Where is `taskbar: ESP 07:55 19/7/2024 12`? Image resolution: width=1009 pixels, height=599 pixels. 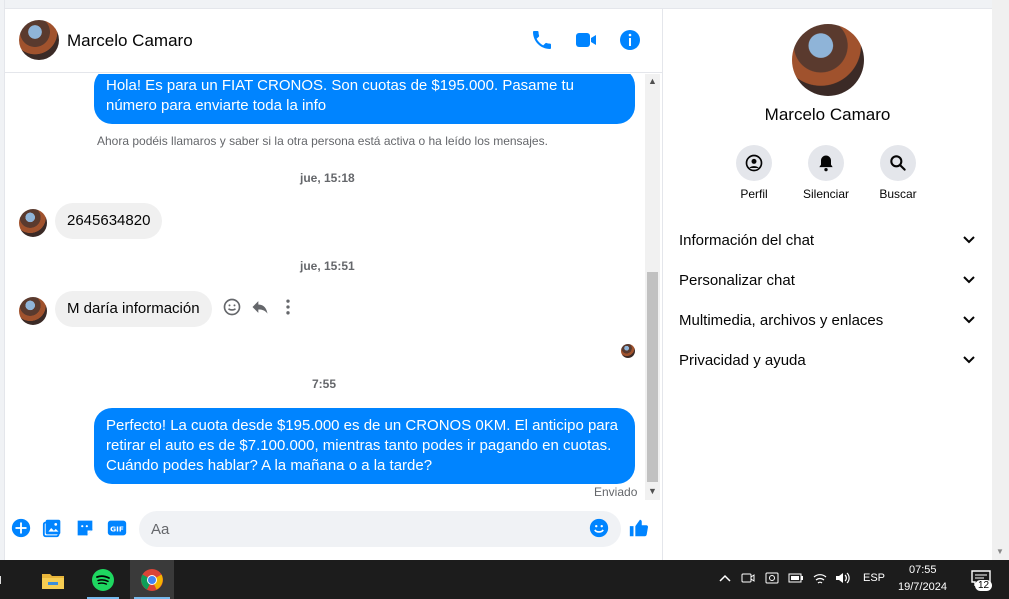
taskbar: ESP 07:55 19/7/2024 12 is located at coordinates (504, 579).